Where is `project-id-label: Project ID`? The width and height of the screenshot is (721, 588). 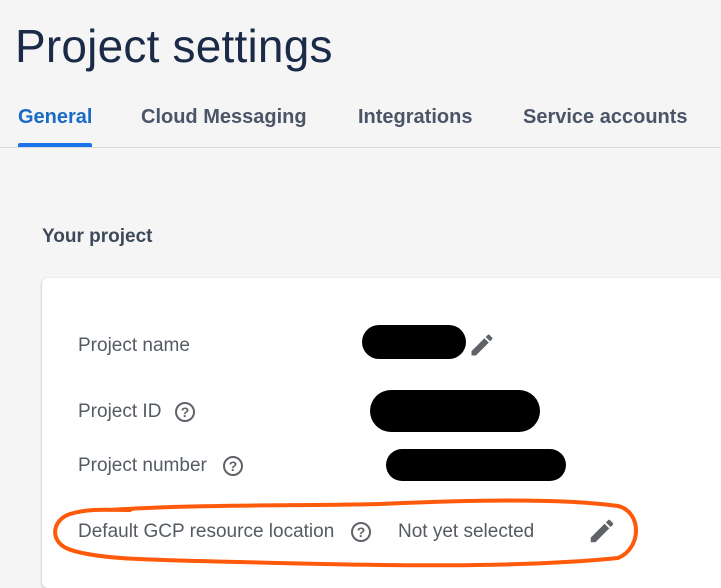
project-id-label: Project ID is located at coordinates (120, 411).